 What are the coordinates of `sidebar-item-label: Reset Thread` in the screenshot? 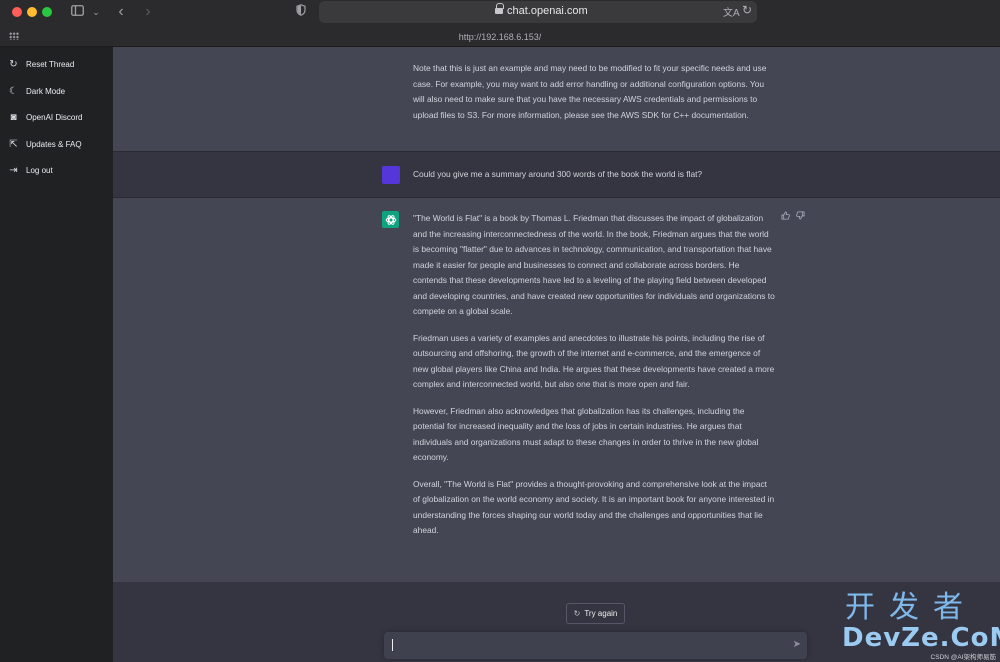 It's located at (50, 64).